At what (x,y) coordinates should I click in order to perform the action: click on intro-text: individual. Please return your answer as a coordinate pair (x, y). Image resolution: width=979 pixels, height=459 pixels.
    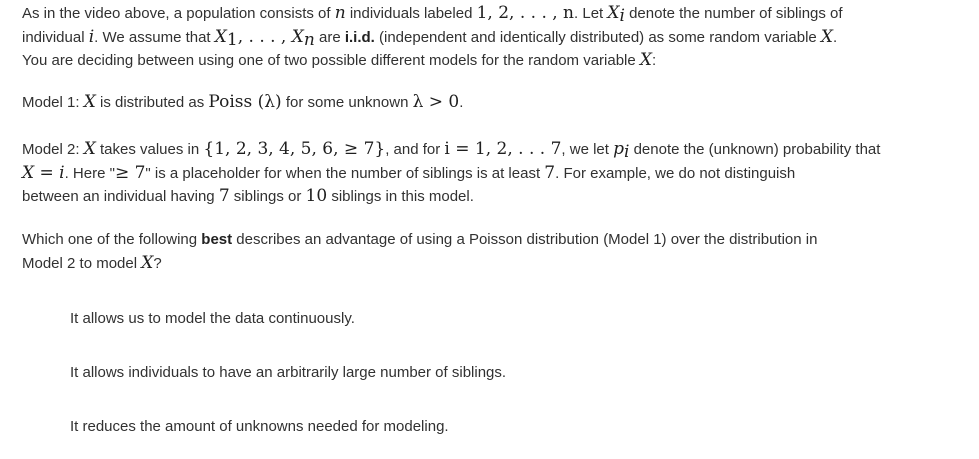
    Looking at the image, I should click on (55, 37).